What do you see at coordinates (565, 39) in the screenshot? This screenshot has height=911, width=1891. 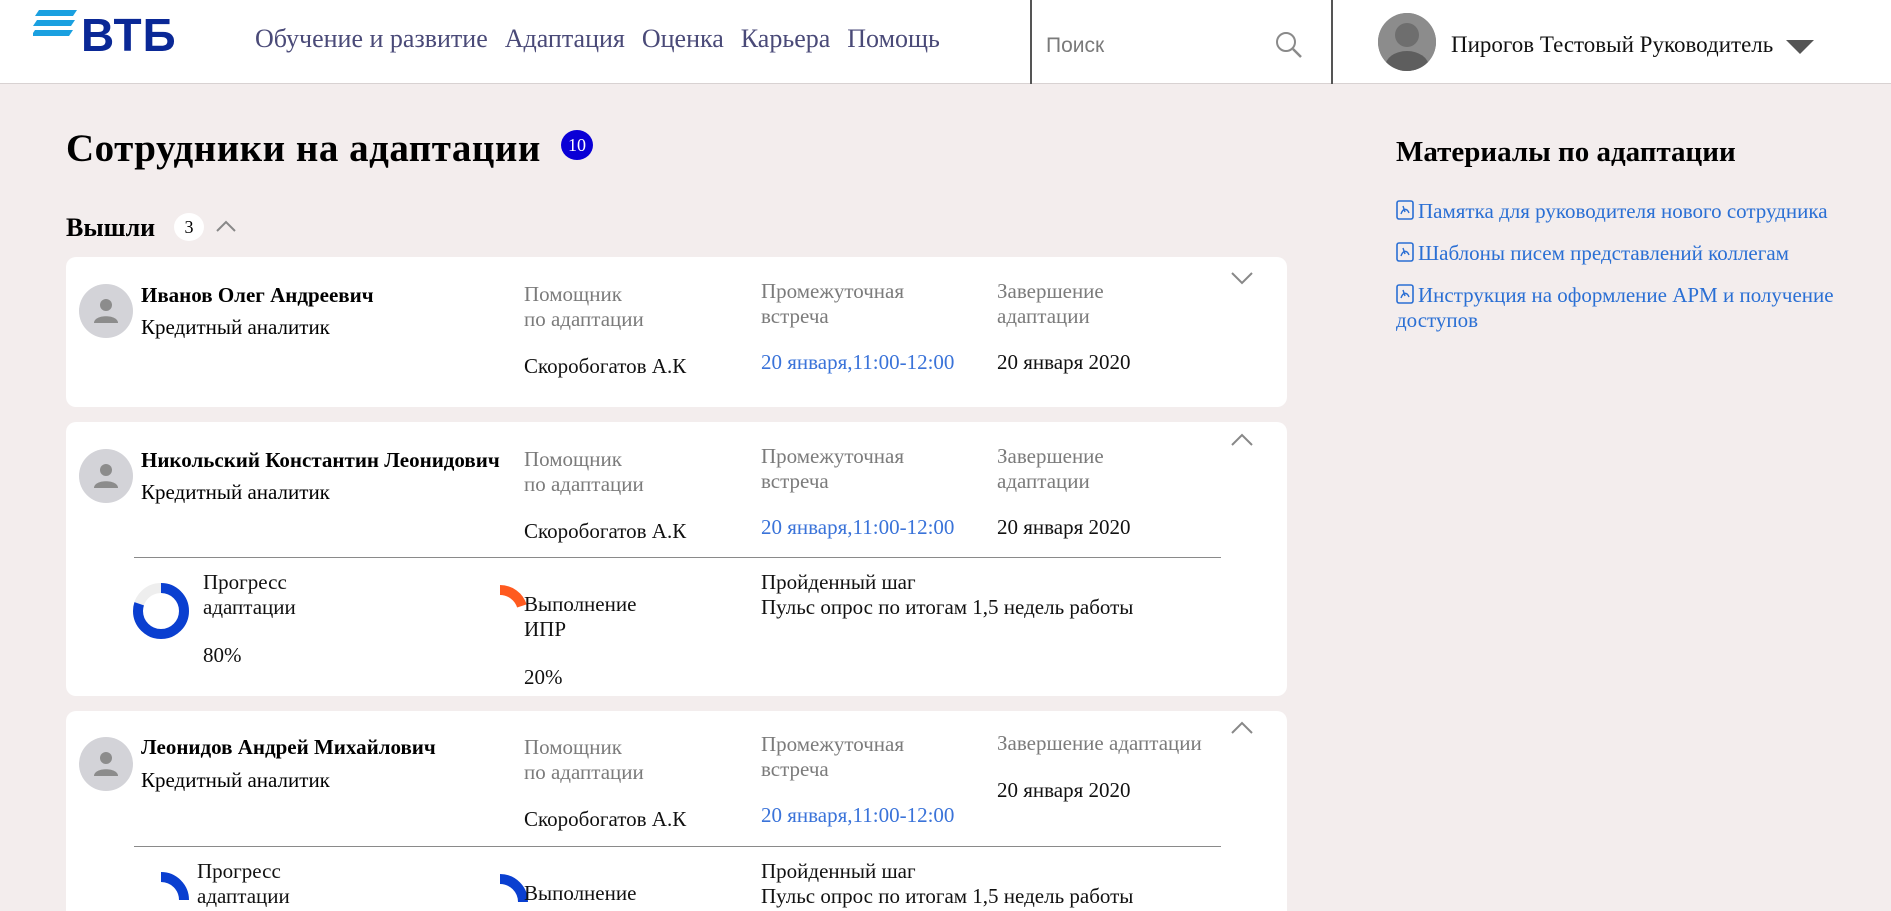 I see `nav-item-adaptation: Адаптация` at bounding box center [565, 39].